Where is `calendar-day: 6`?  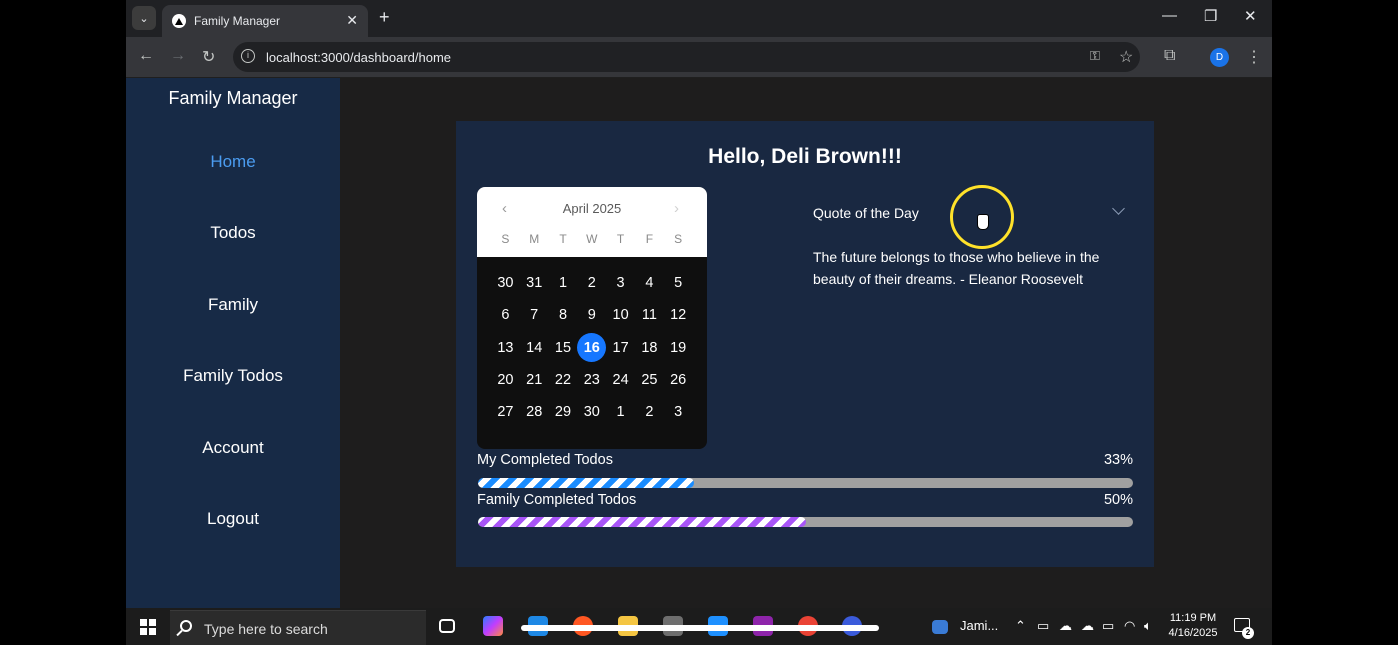
calendar-day: 6 is located at coordinates (505, 315).